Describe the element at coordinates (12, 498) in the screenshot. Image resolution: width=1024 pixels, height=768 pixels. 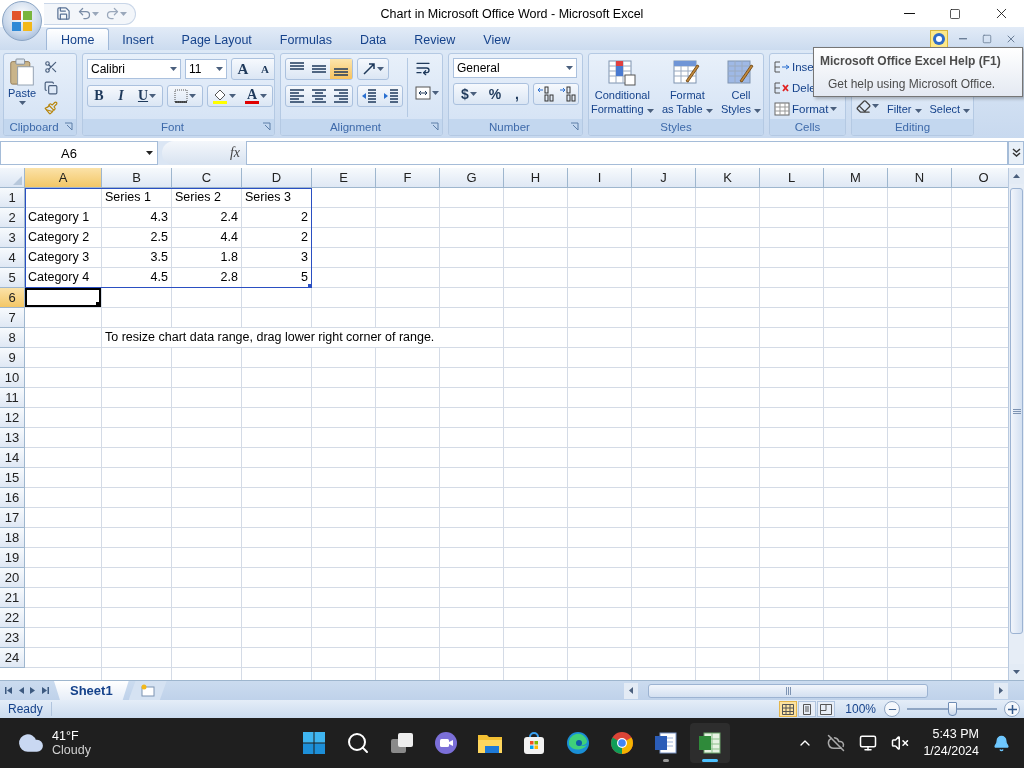
I see `row-header: 16` at that location.